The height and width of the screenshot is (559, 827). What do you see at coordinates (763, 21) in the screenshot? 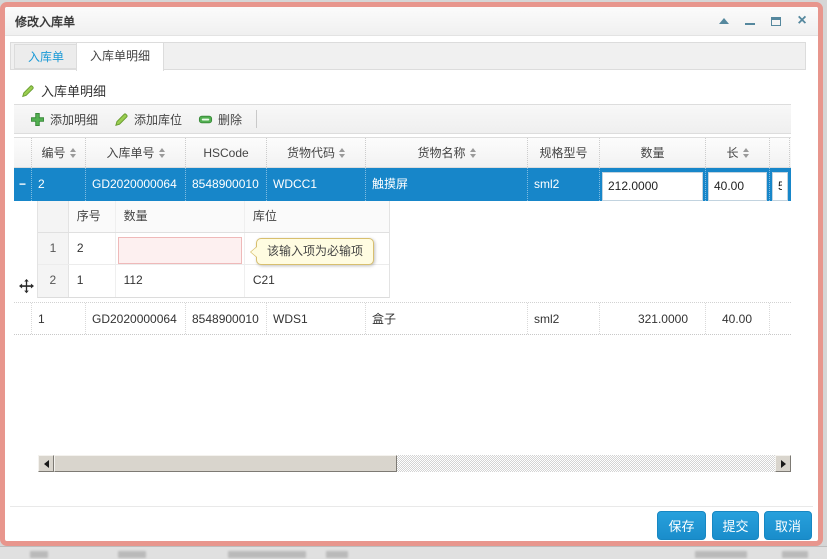
I see `window-controls: ×` at bounding box center [763, 21].